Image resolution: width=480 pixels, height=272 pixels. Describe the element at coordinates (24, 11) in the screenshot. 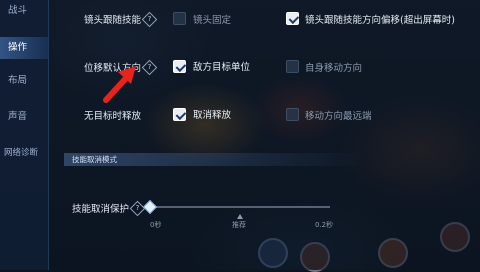

I see `sidebar-item-battle: 战斗` at that location.